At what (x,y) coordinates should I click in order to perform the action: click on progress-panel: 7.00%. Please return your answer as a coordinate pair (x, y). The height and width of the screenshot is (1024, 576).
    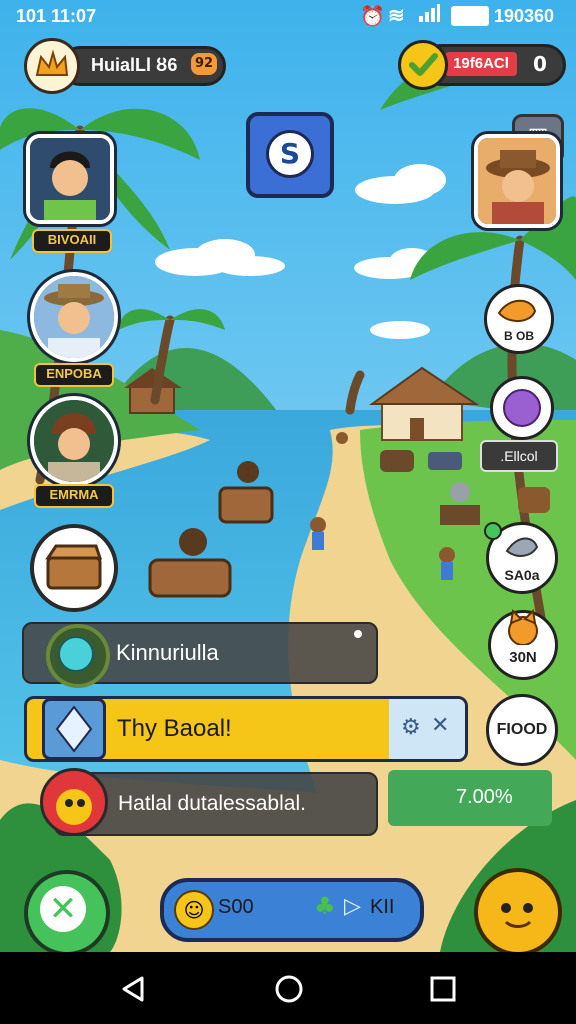
    Looking at the image, I should click on (470, 798).